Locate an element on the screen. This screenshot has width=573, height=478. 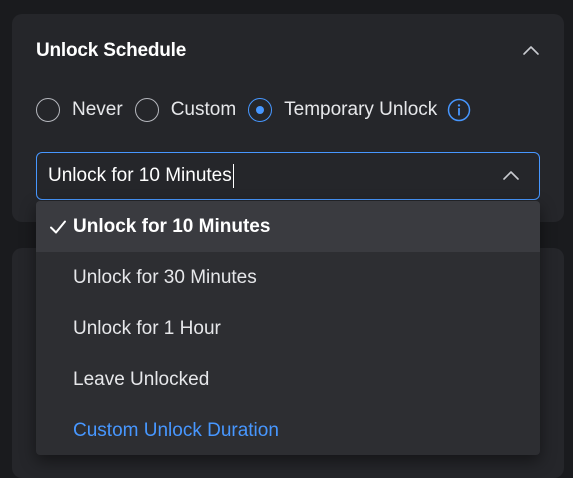
radio-custom is located at coordinates (146, 110).